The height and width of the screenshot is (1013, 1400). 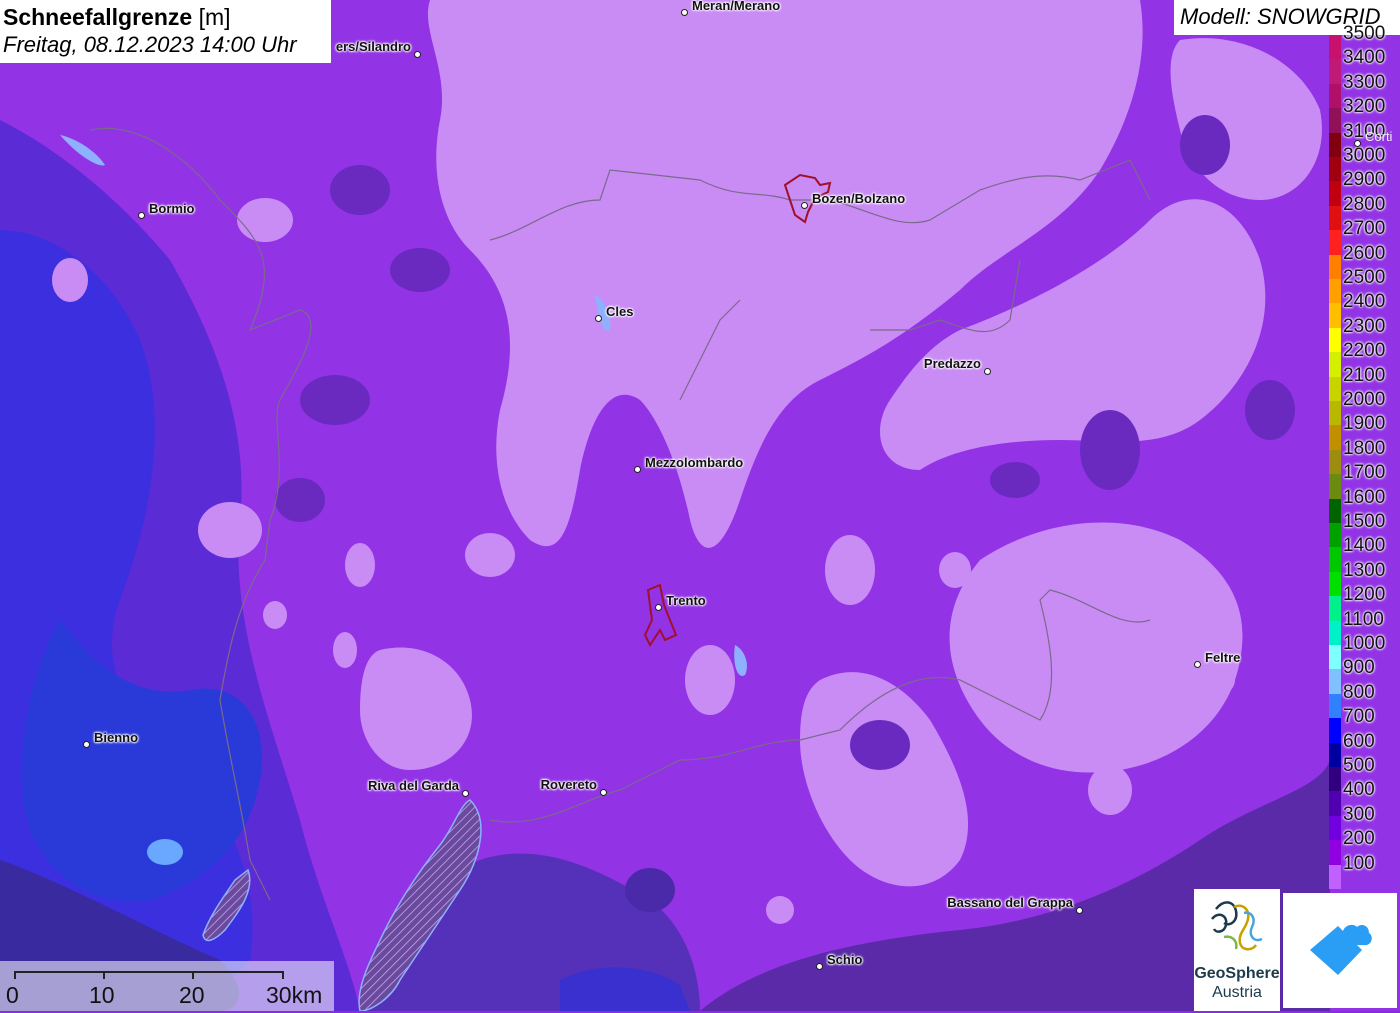 I want to click on city-label: Trento, so click(x=686, y=600).